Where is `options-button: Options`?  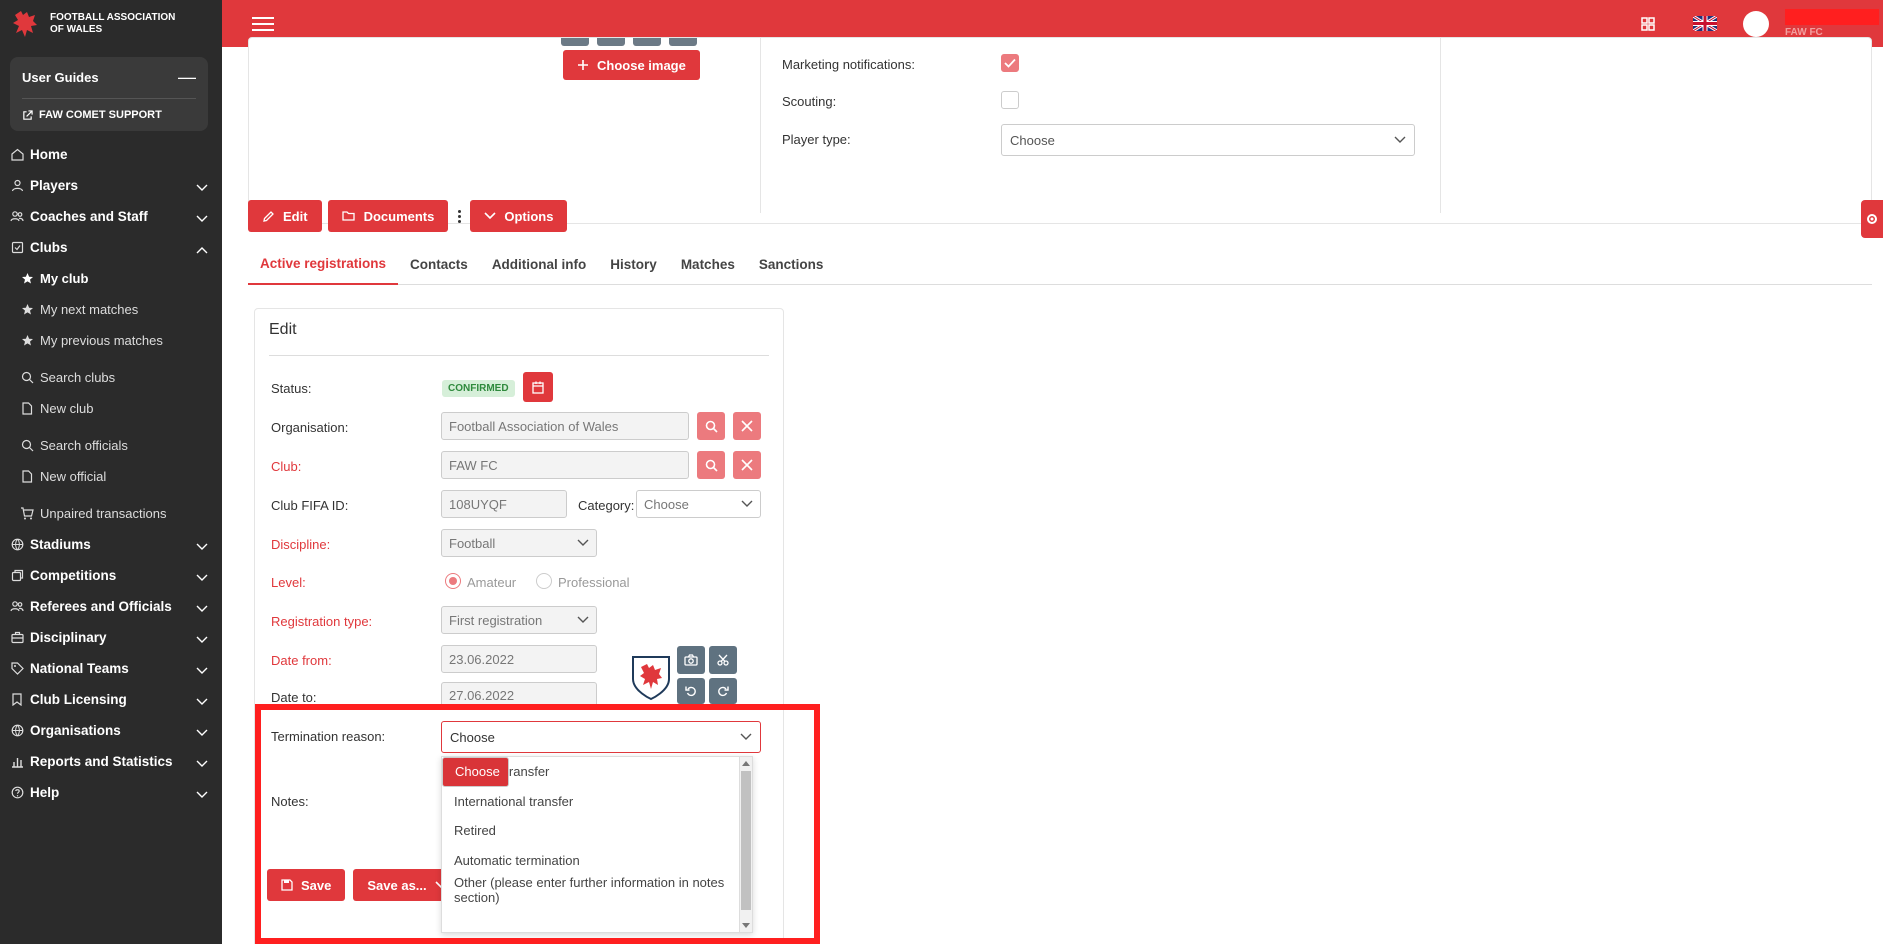
options-button: Options is located at coordinates (519, 216).